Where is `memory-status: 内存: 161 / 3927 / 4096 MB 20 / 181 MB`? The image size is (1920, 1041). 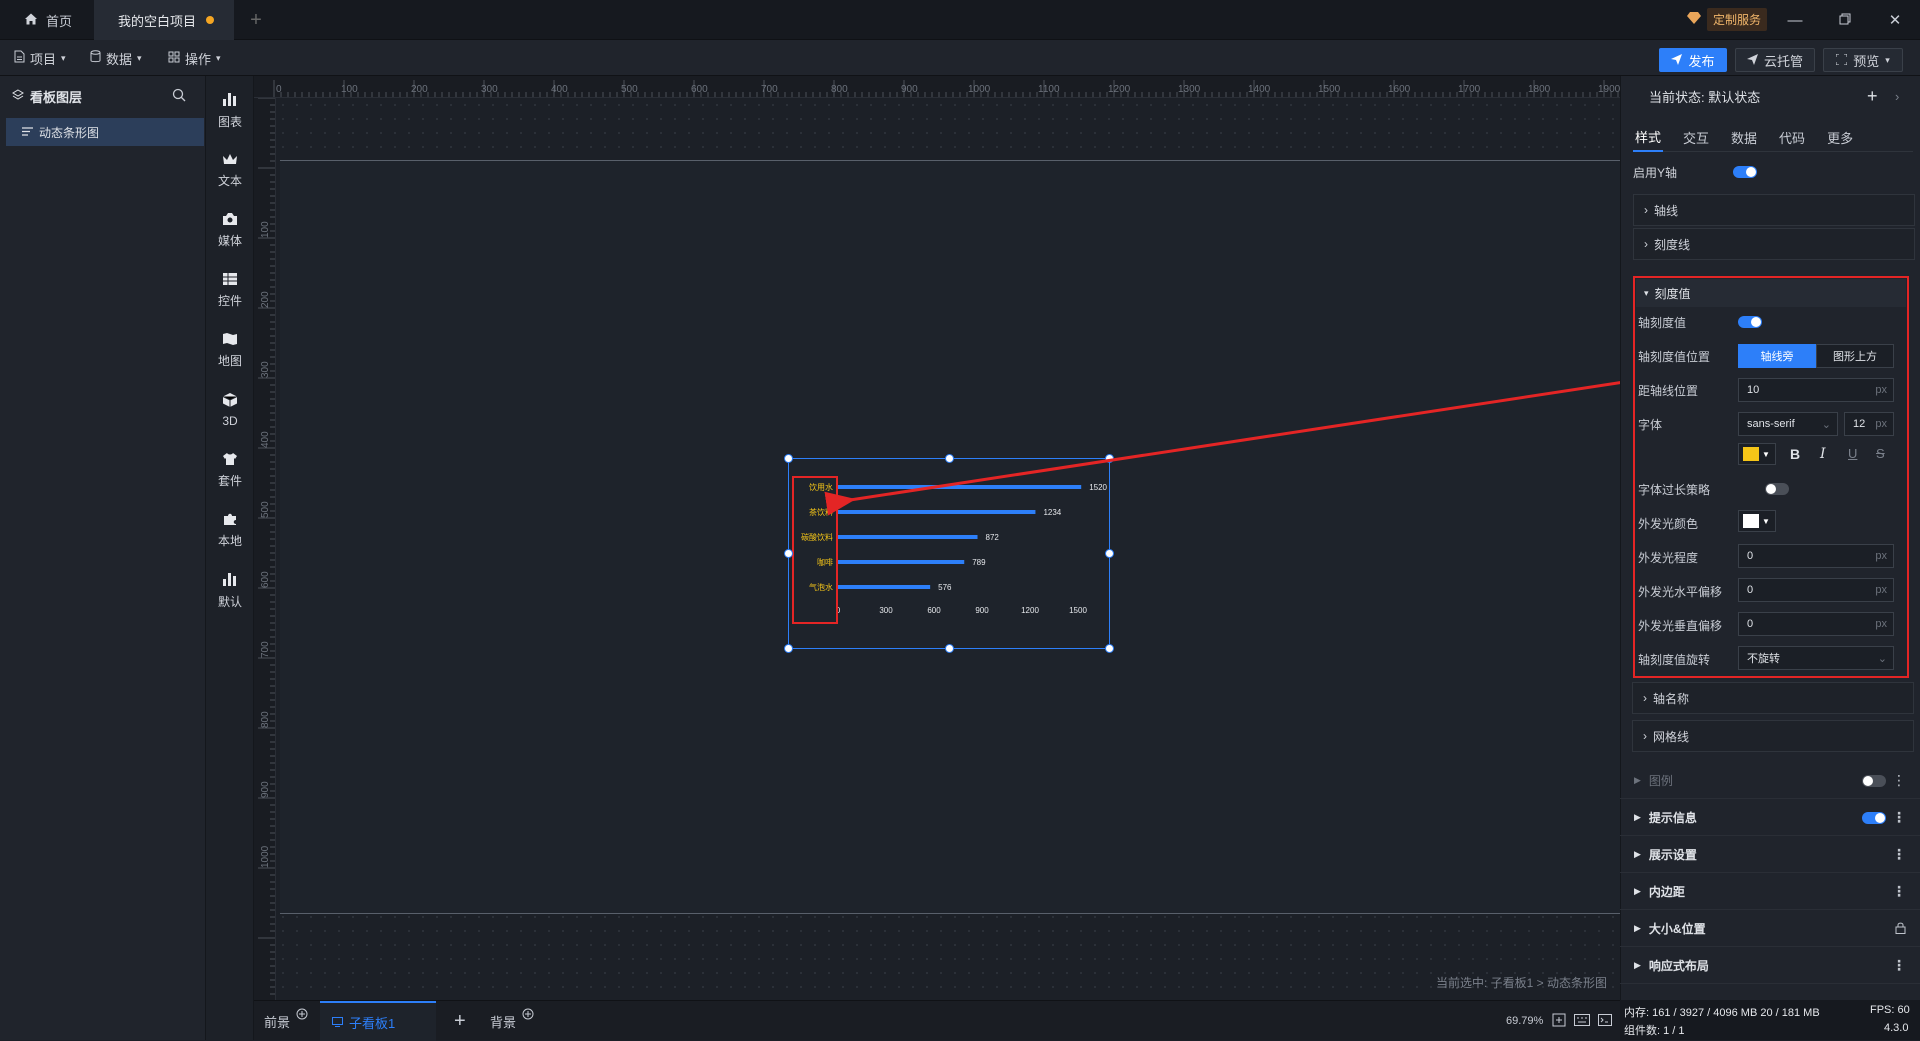 memory-status: 内存: 161 / 3927 / 4096 MB 20 / 181 MB is located at coordinates (1722, 1013).